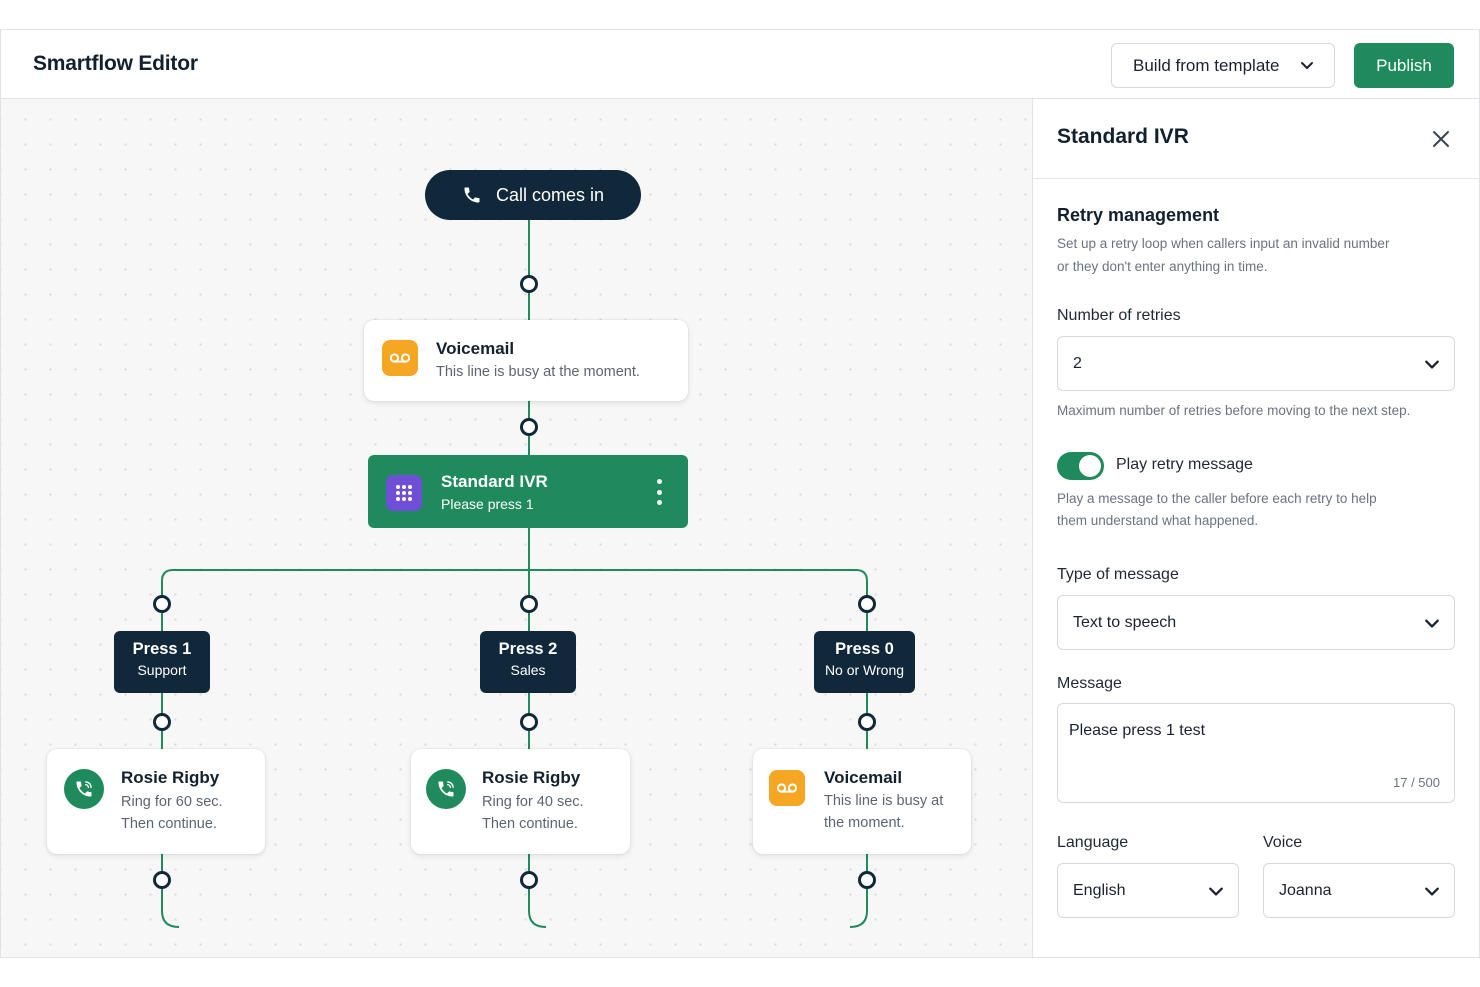 This screenshot has width=1480, height=987. I want to click on panel-title: Standard IVR, so click(1123, 136).